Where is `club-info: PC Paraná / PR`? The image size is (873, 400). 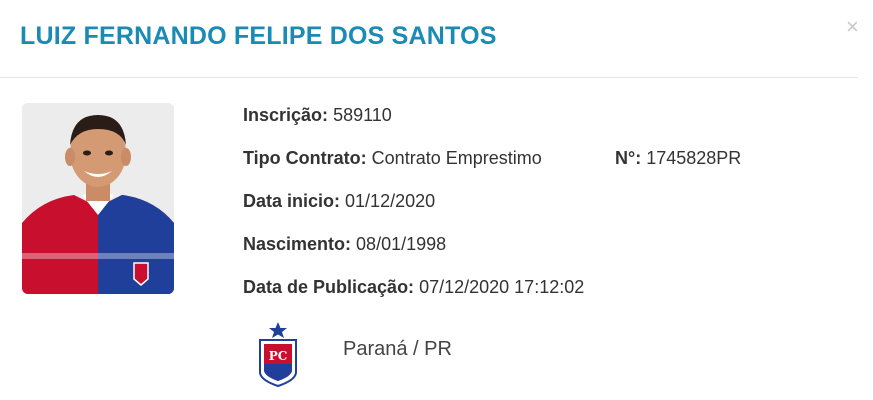 club-info: PC Paraná / PR is located at coordinates (532, 355).